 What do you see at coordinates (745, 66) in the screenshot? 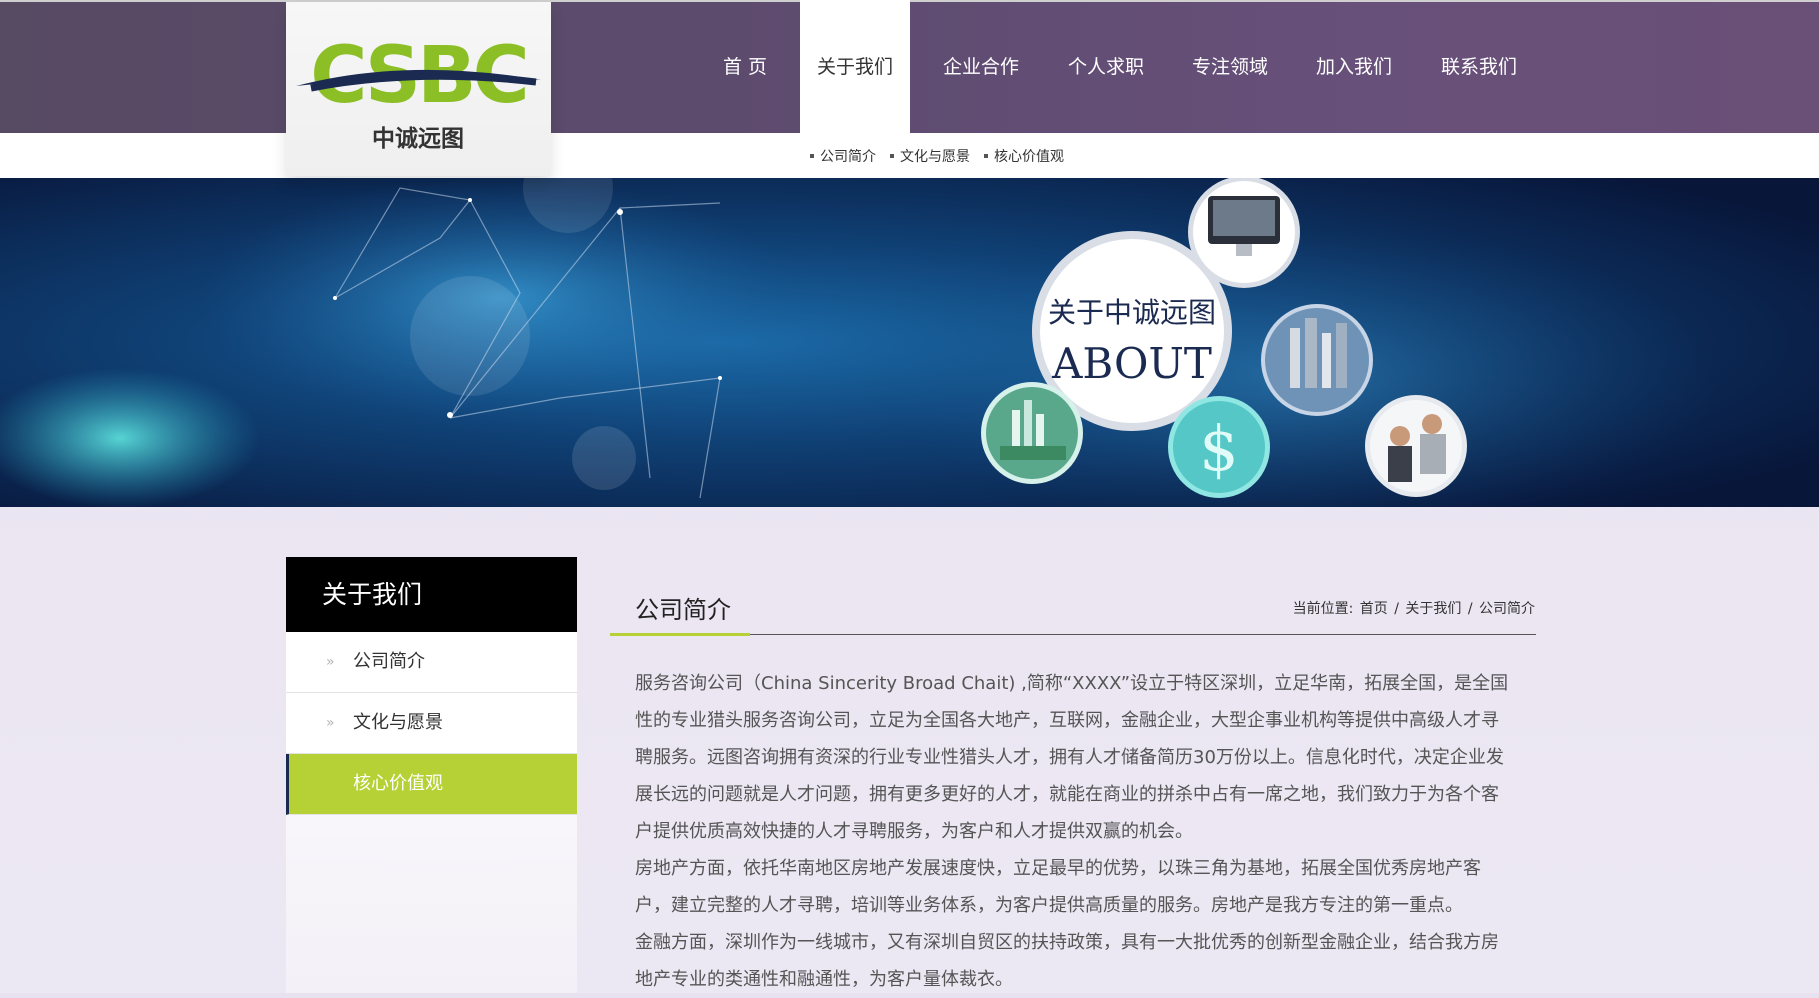
I see `nav-item: 首 页` at bounding box center [745, 66].